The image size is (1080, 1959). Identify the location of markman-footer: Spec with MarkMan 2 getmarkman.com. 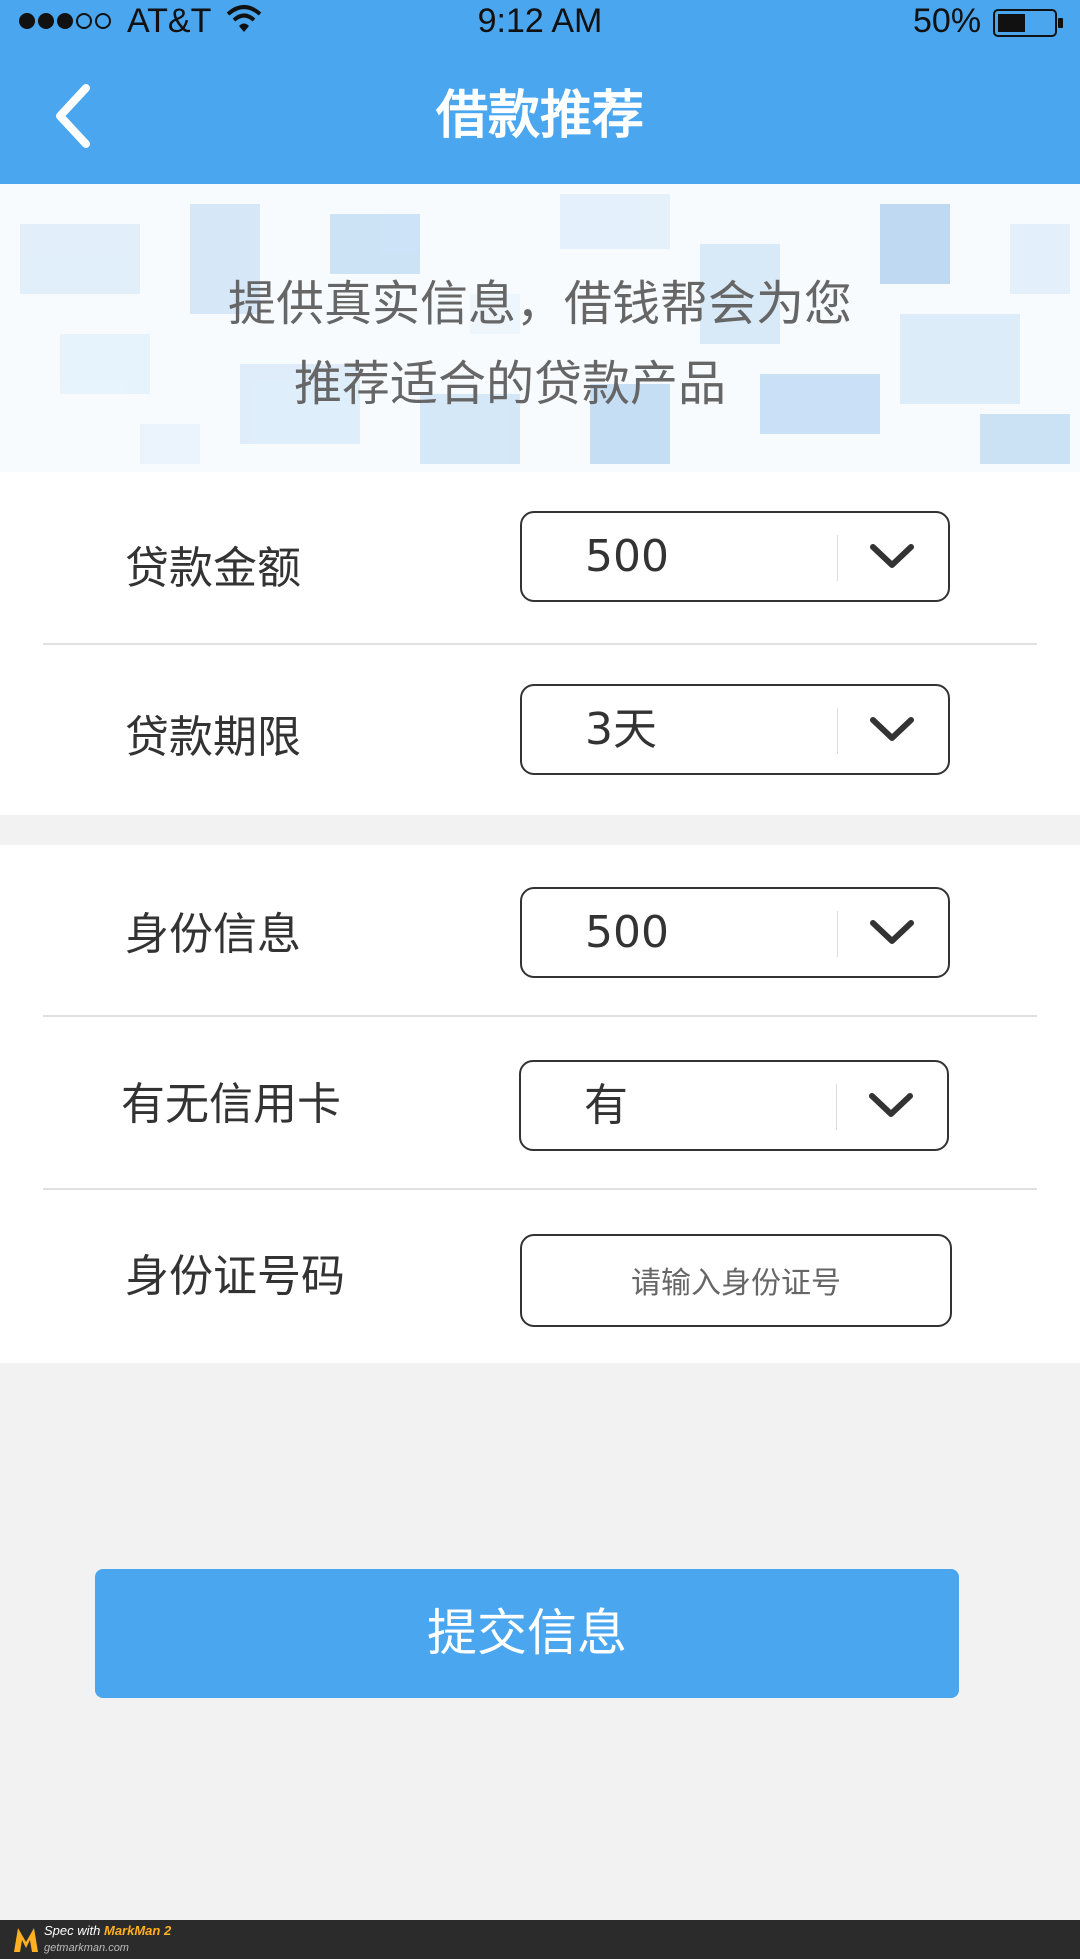
(540, 1939).